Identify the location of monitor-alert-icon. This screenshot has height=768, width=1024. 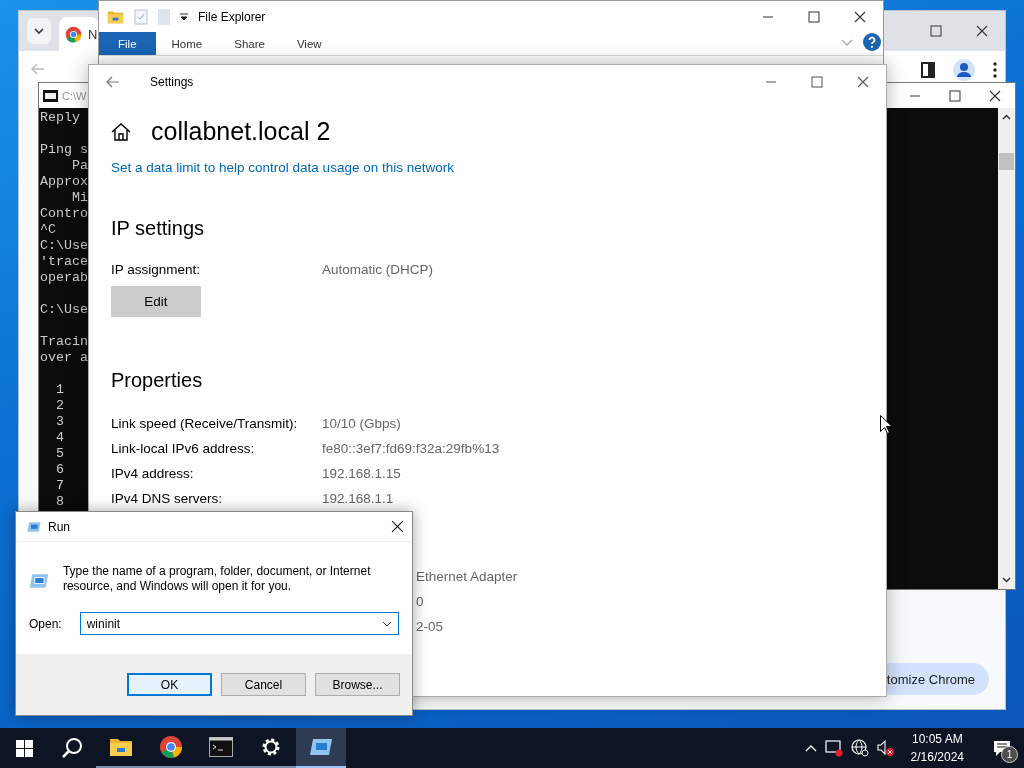
(833, 748).